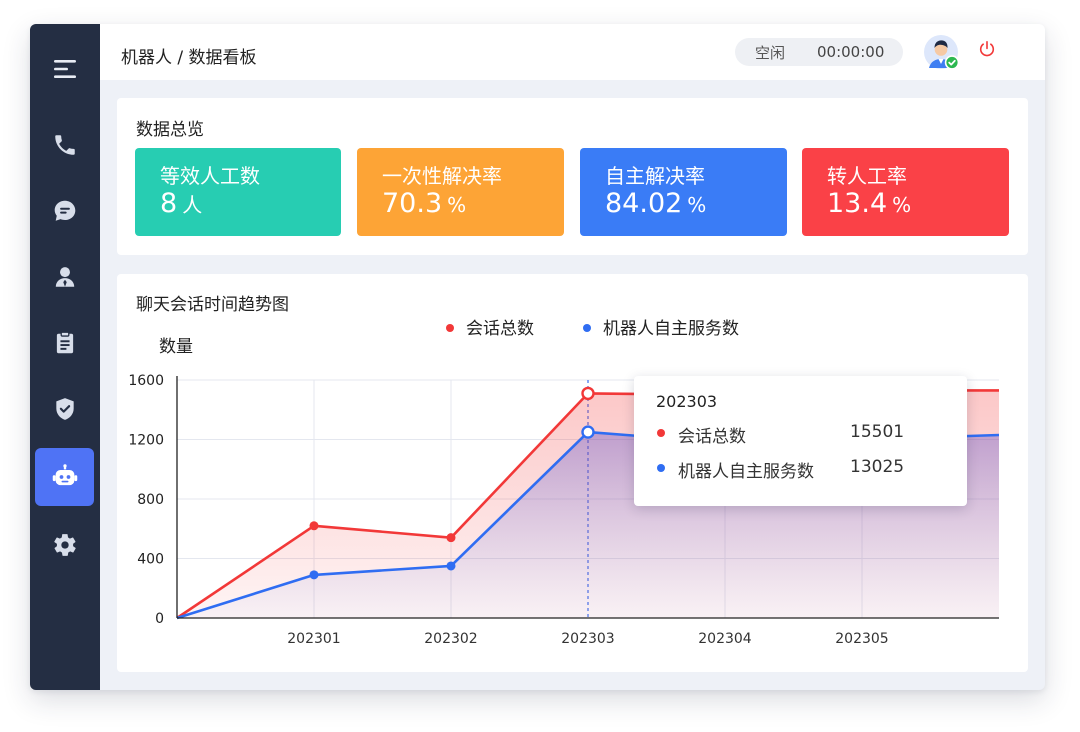 The height and width of the screenshot is (732, 1080). Describe the element at coordinates (861, 639) in the screenshot. I see `x-tick-label: 202305` at that location.